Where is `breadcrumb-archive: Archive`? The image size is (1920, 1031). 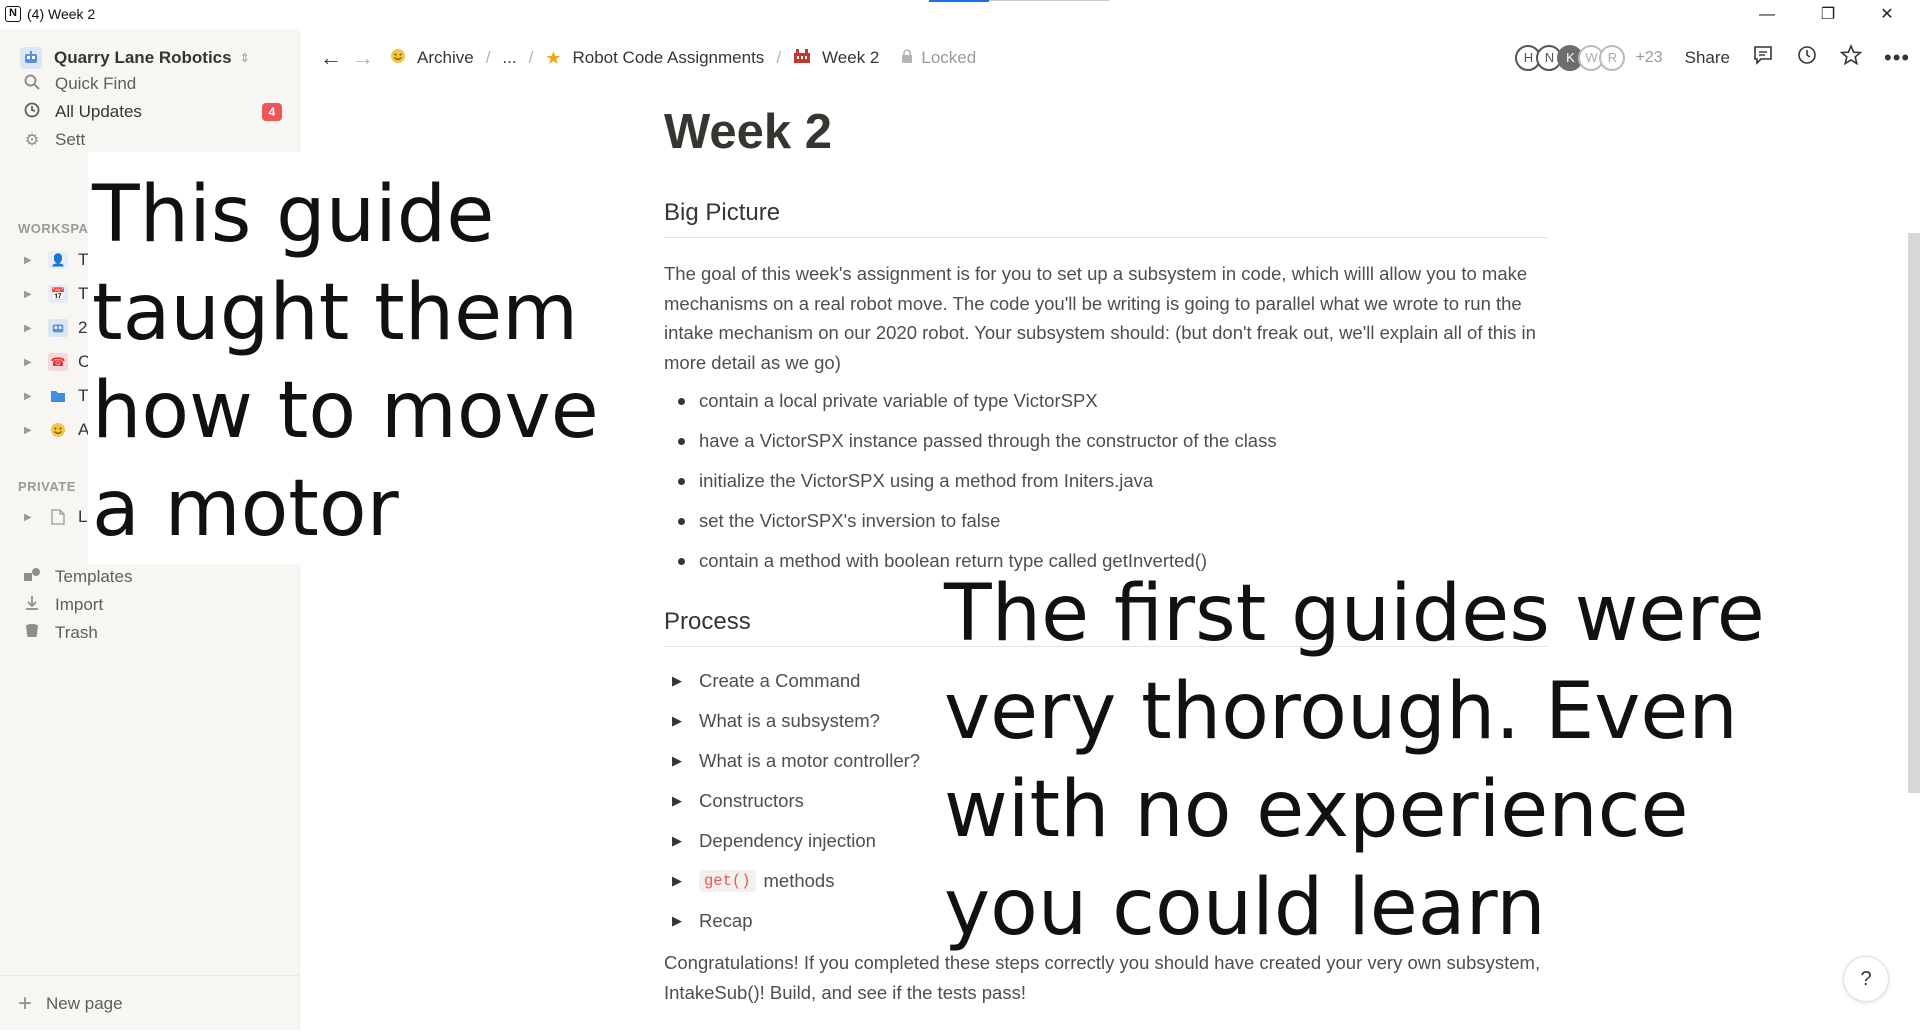 breadcrumb-archive: Archive is located at coordinates (432, 58).